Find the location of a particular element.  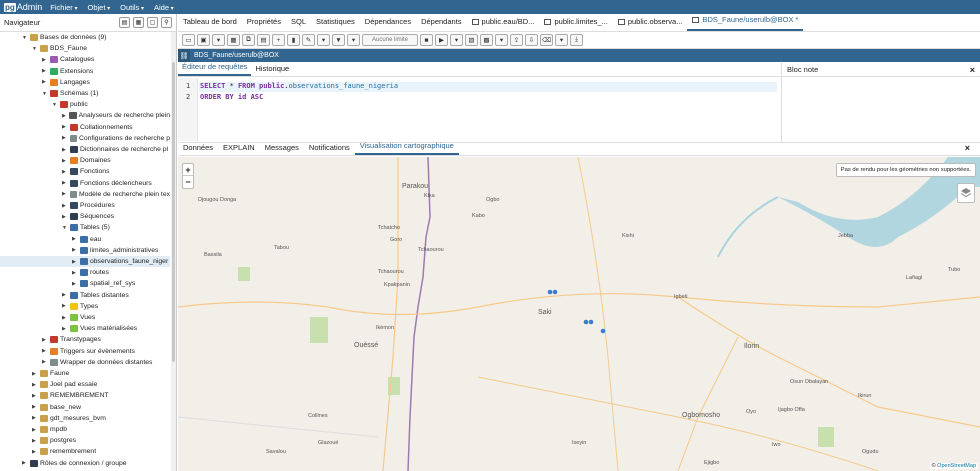

tab-geometry-viewer: Visualisation cartographique is located at coordinates (406, 148).